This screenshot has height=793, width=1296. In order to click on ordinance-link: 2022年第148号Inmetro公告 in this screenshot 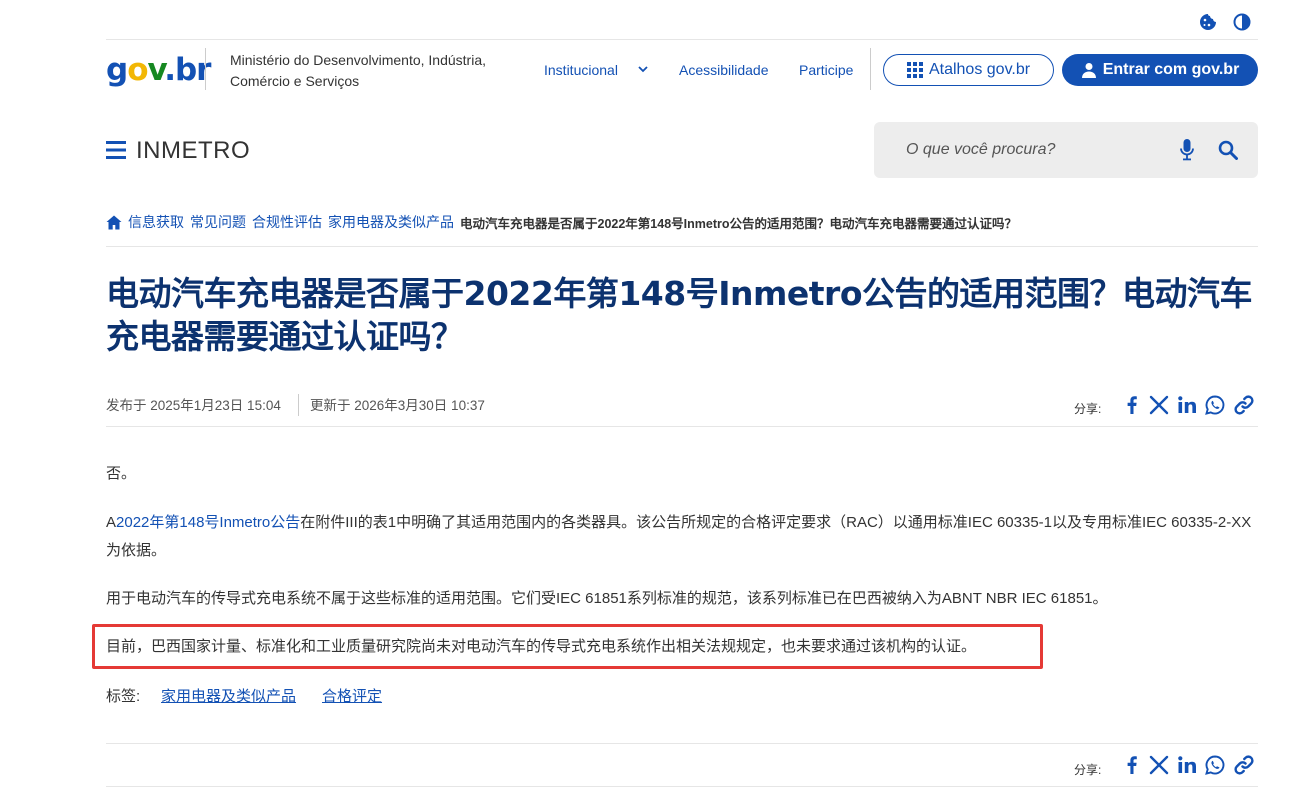, I will do `click(208, 522)`.